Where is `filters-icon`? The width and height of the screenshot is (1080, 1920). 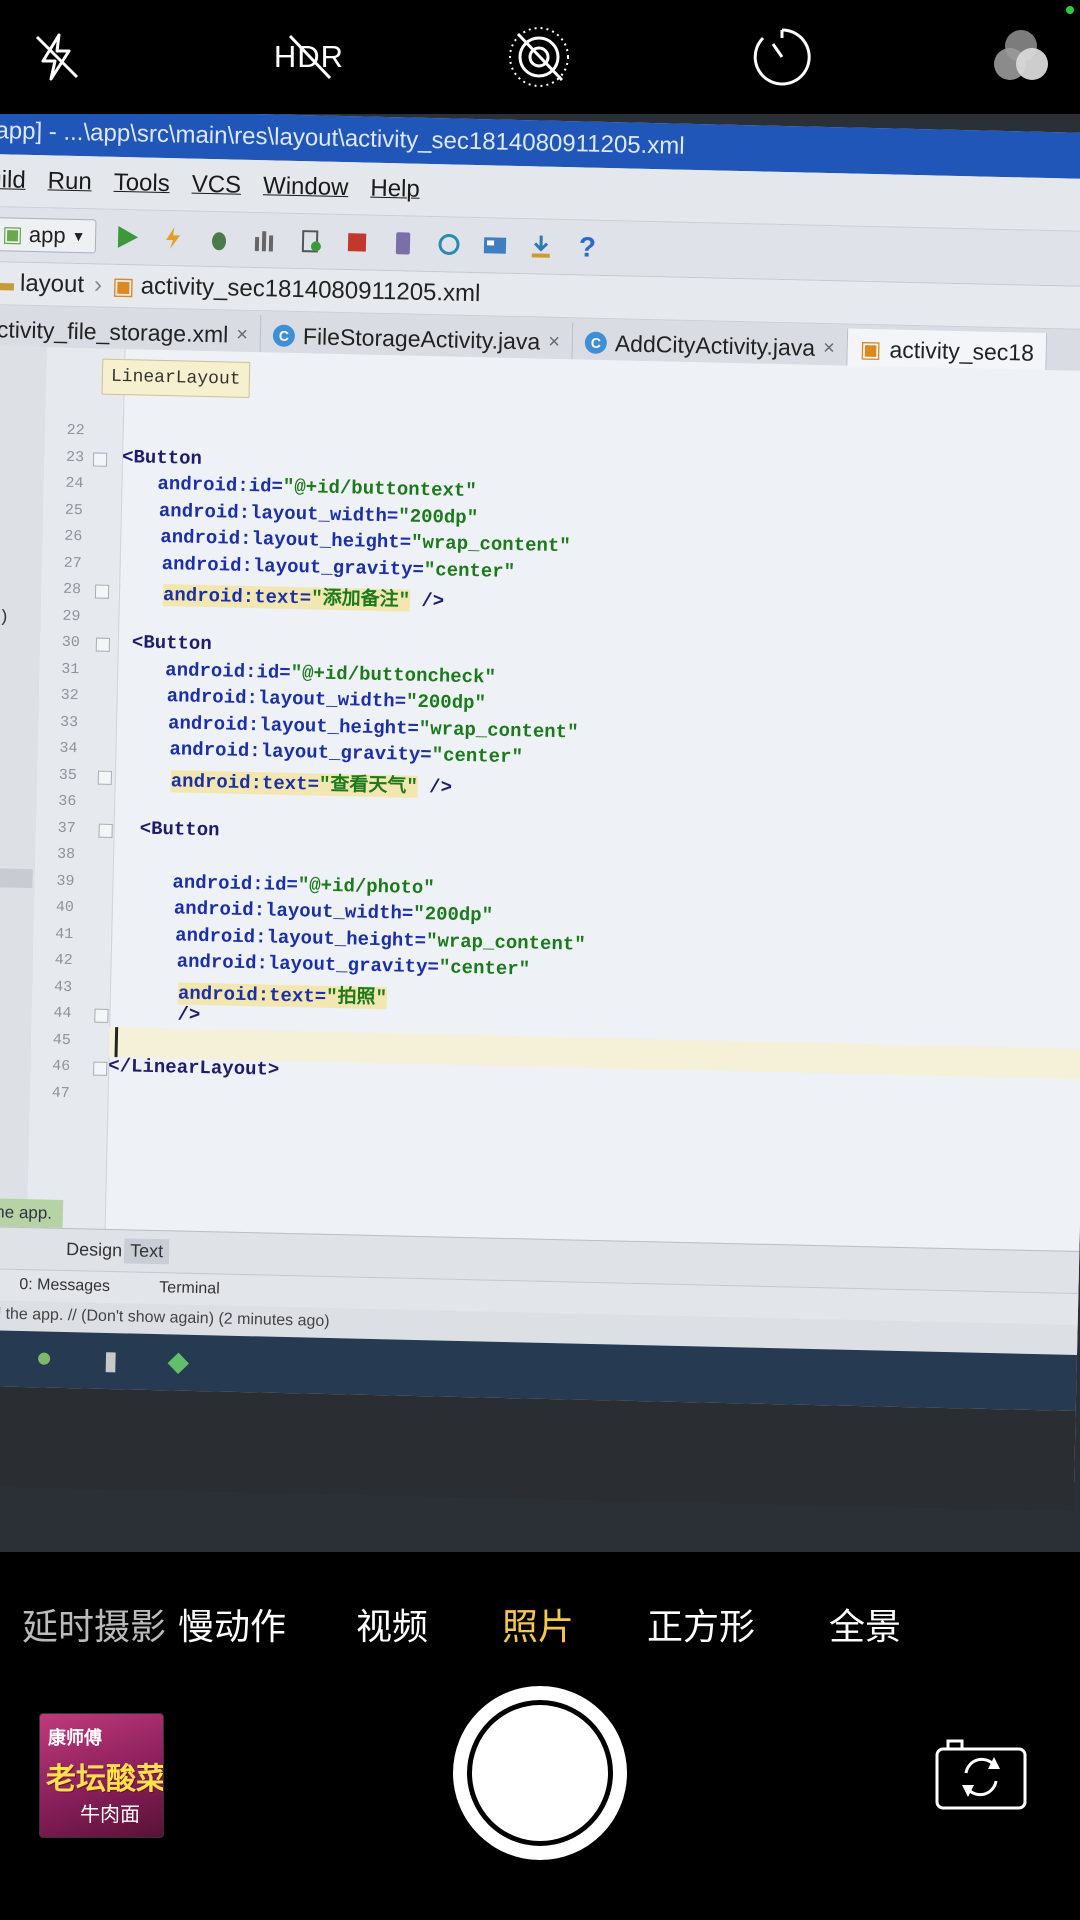
filters-icon is located at coordinates (1021, 57).